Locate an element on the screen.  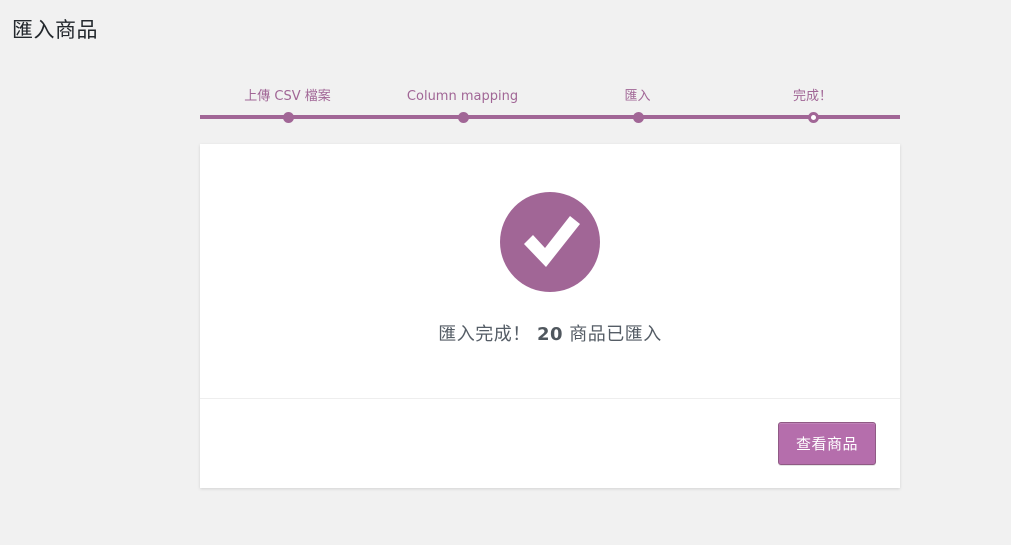
message-suffix: 商品已匯入 is located at coordinates (615, 334).